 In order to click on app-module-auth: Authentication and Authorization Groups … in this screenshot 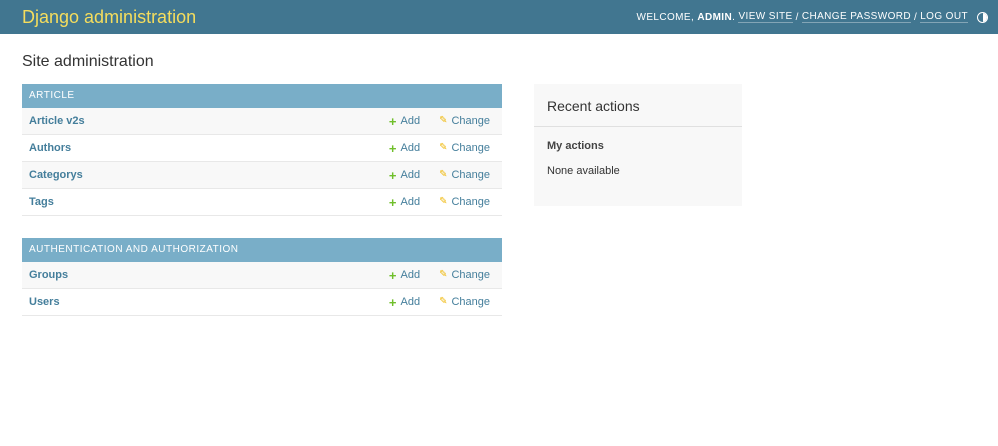, I will do `click(262, 277)`.